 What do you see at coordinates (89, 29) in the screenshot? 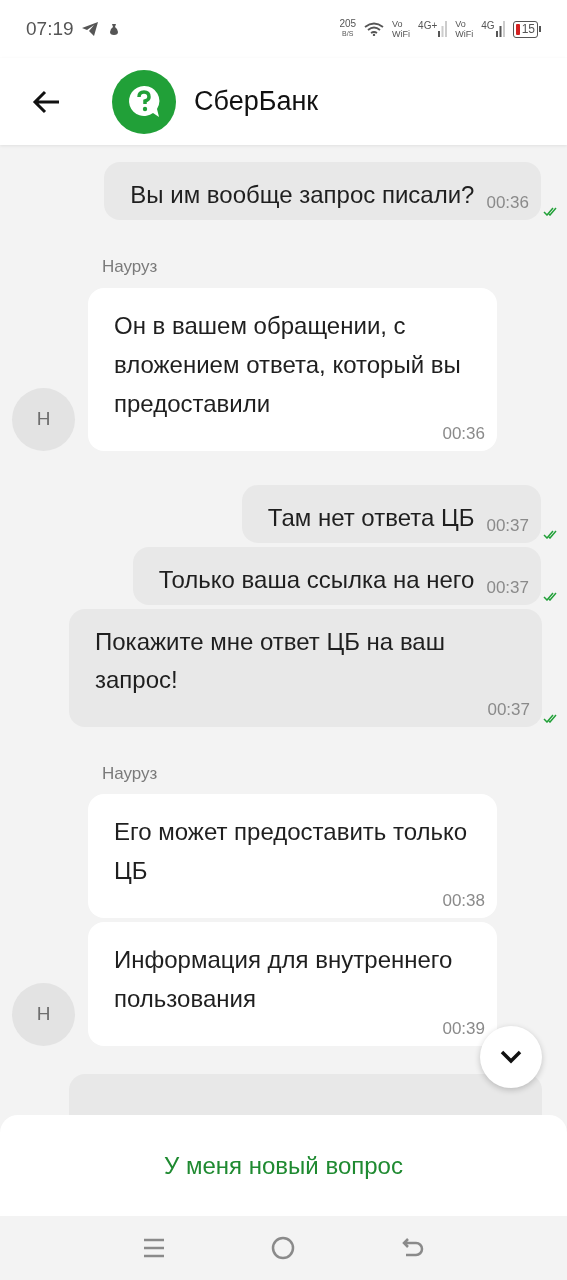
I see `paper-plane-icon` at bounding box center [89, 29].